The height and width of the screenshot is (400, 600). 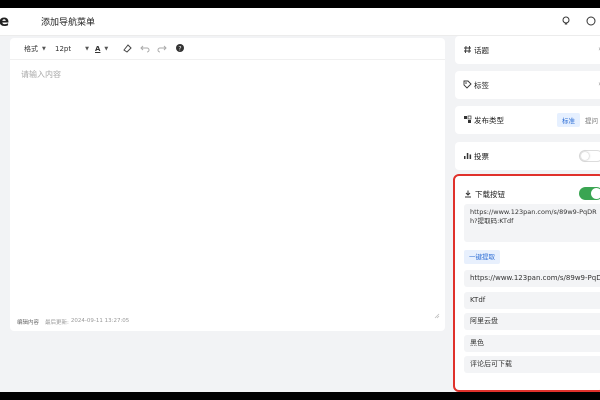 What do you see at coordinates (98, 49) in the screenshot?
I see `text-color-icon: A` at bounding box center [98, 49].